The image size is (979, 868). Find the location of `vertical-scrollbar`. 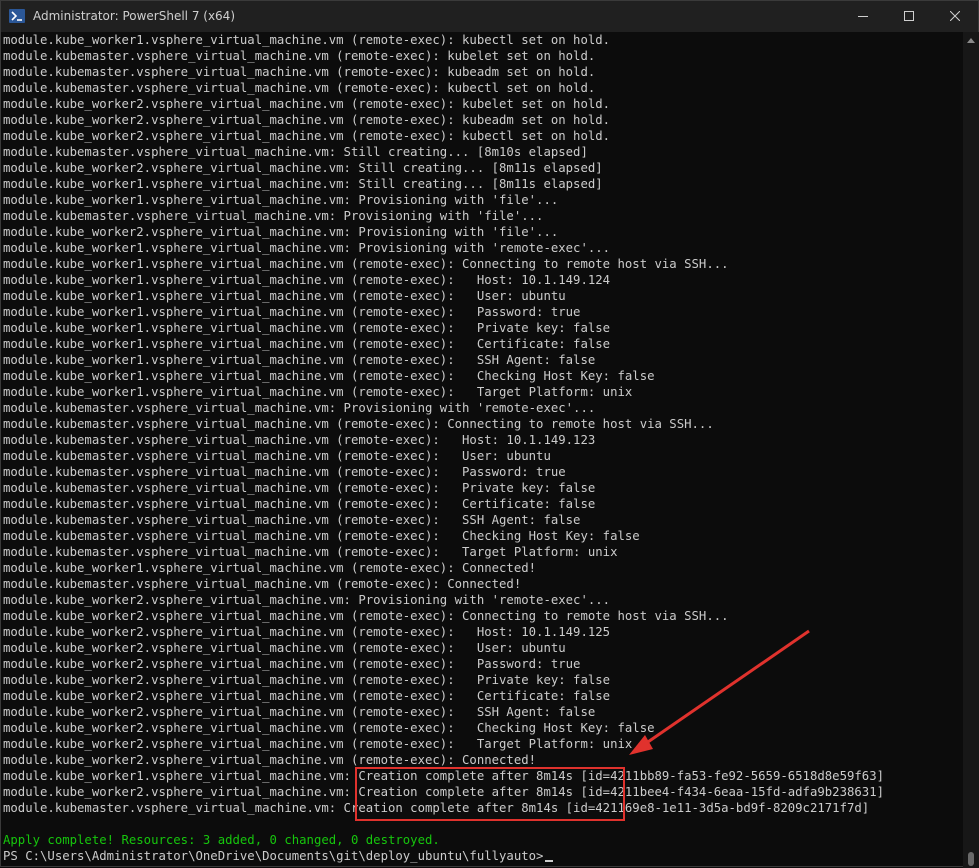

vertical-scrollbar is located at coordinates (971, 450).